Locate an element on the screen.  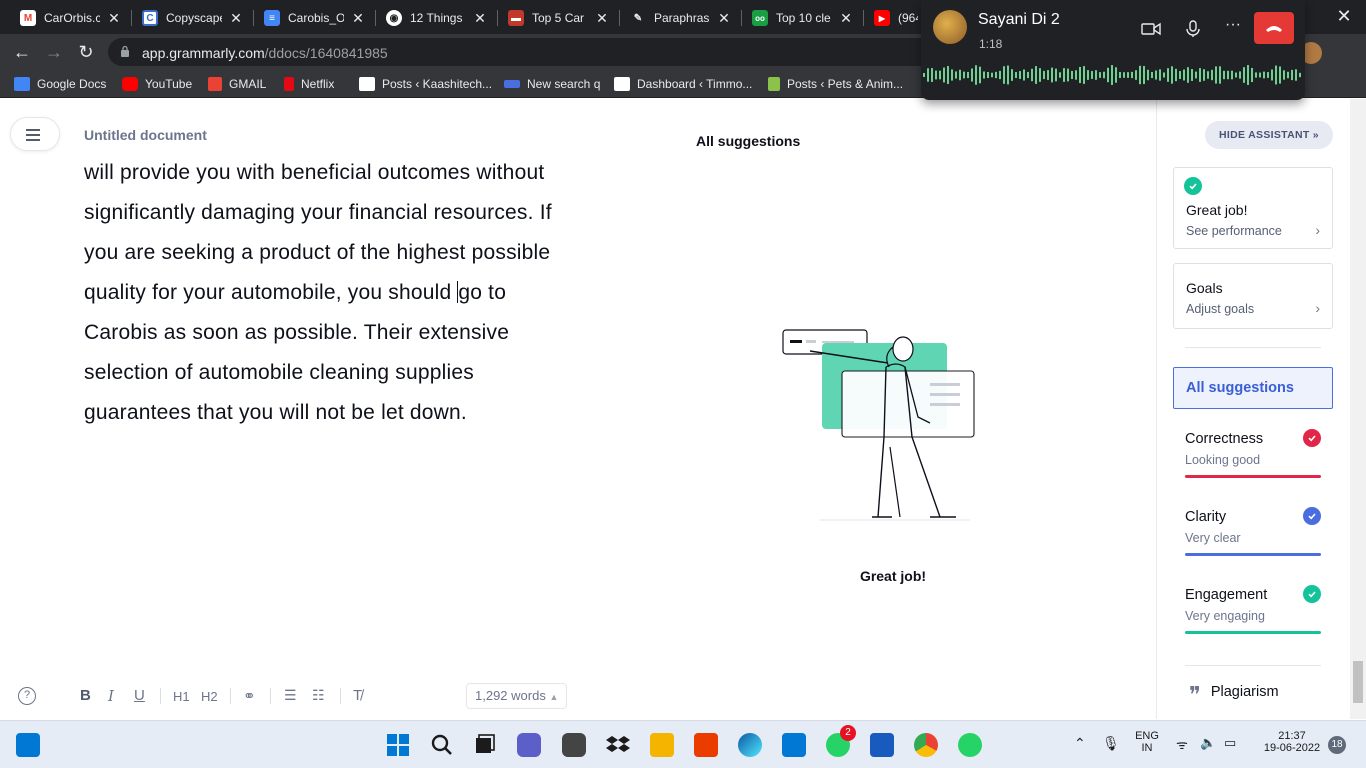
whatsapp-icon: 2 is located at coordinates (841, 741).